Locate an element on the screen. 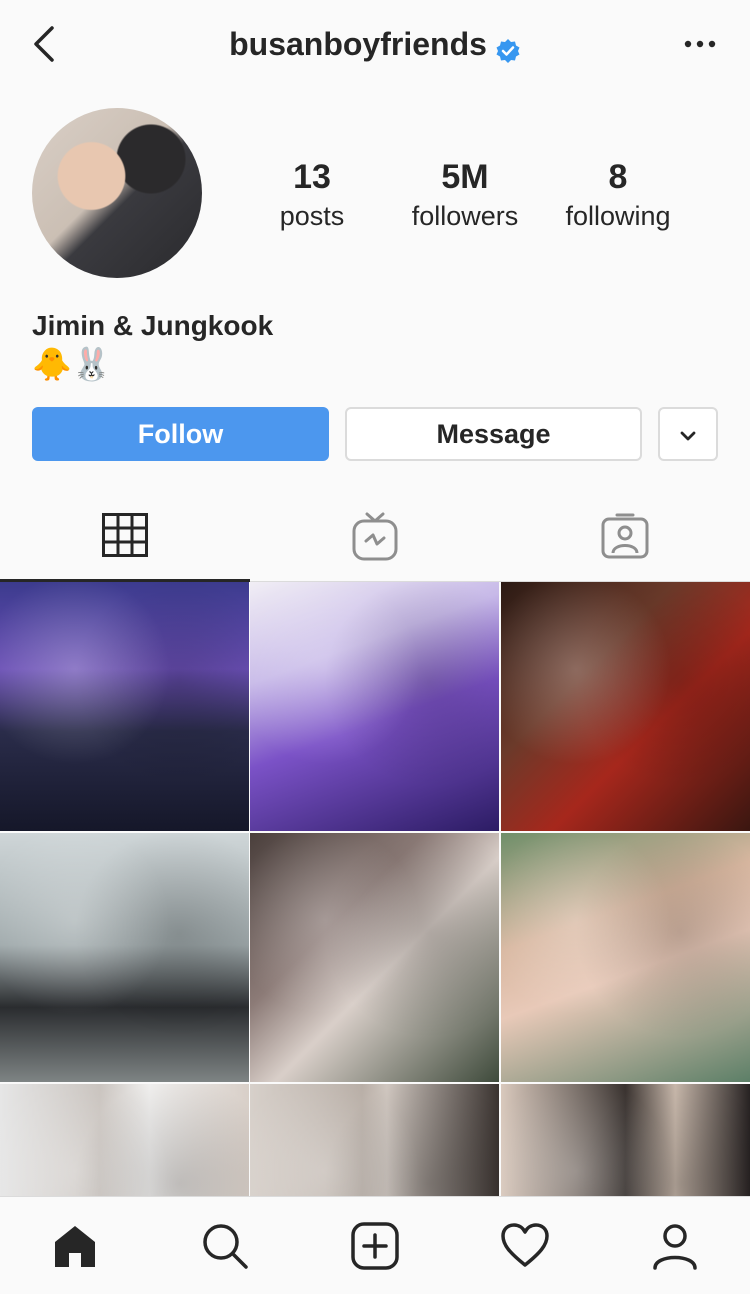 Image resolution: width=750 pixels, height=1294 pixels. grid-tab is located at coordinates (125, 536).